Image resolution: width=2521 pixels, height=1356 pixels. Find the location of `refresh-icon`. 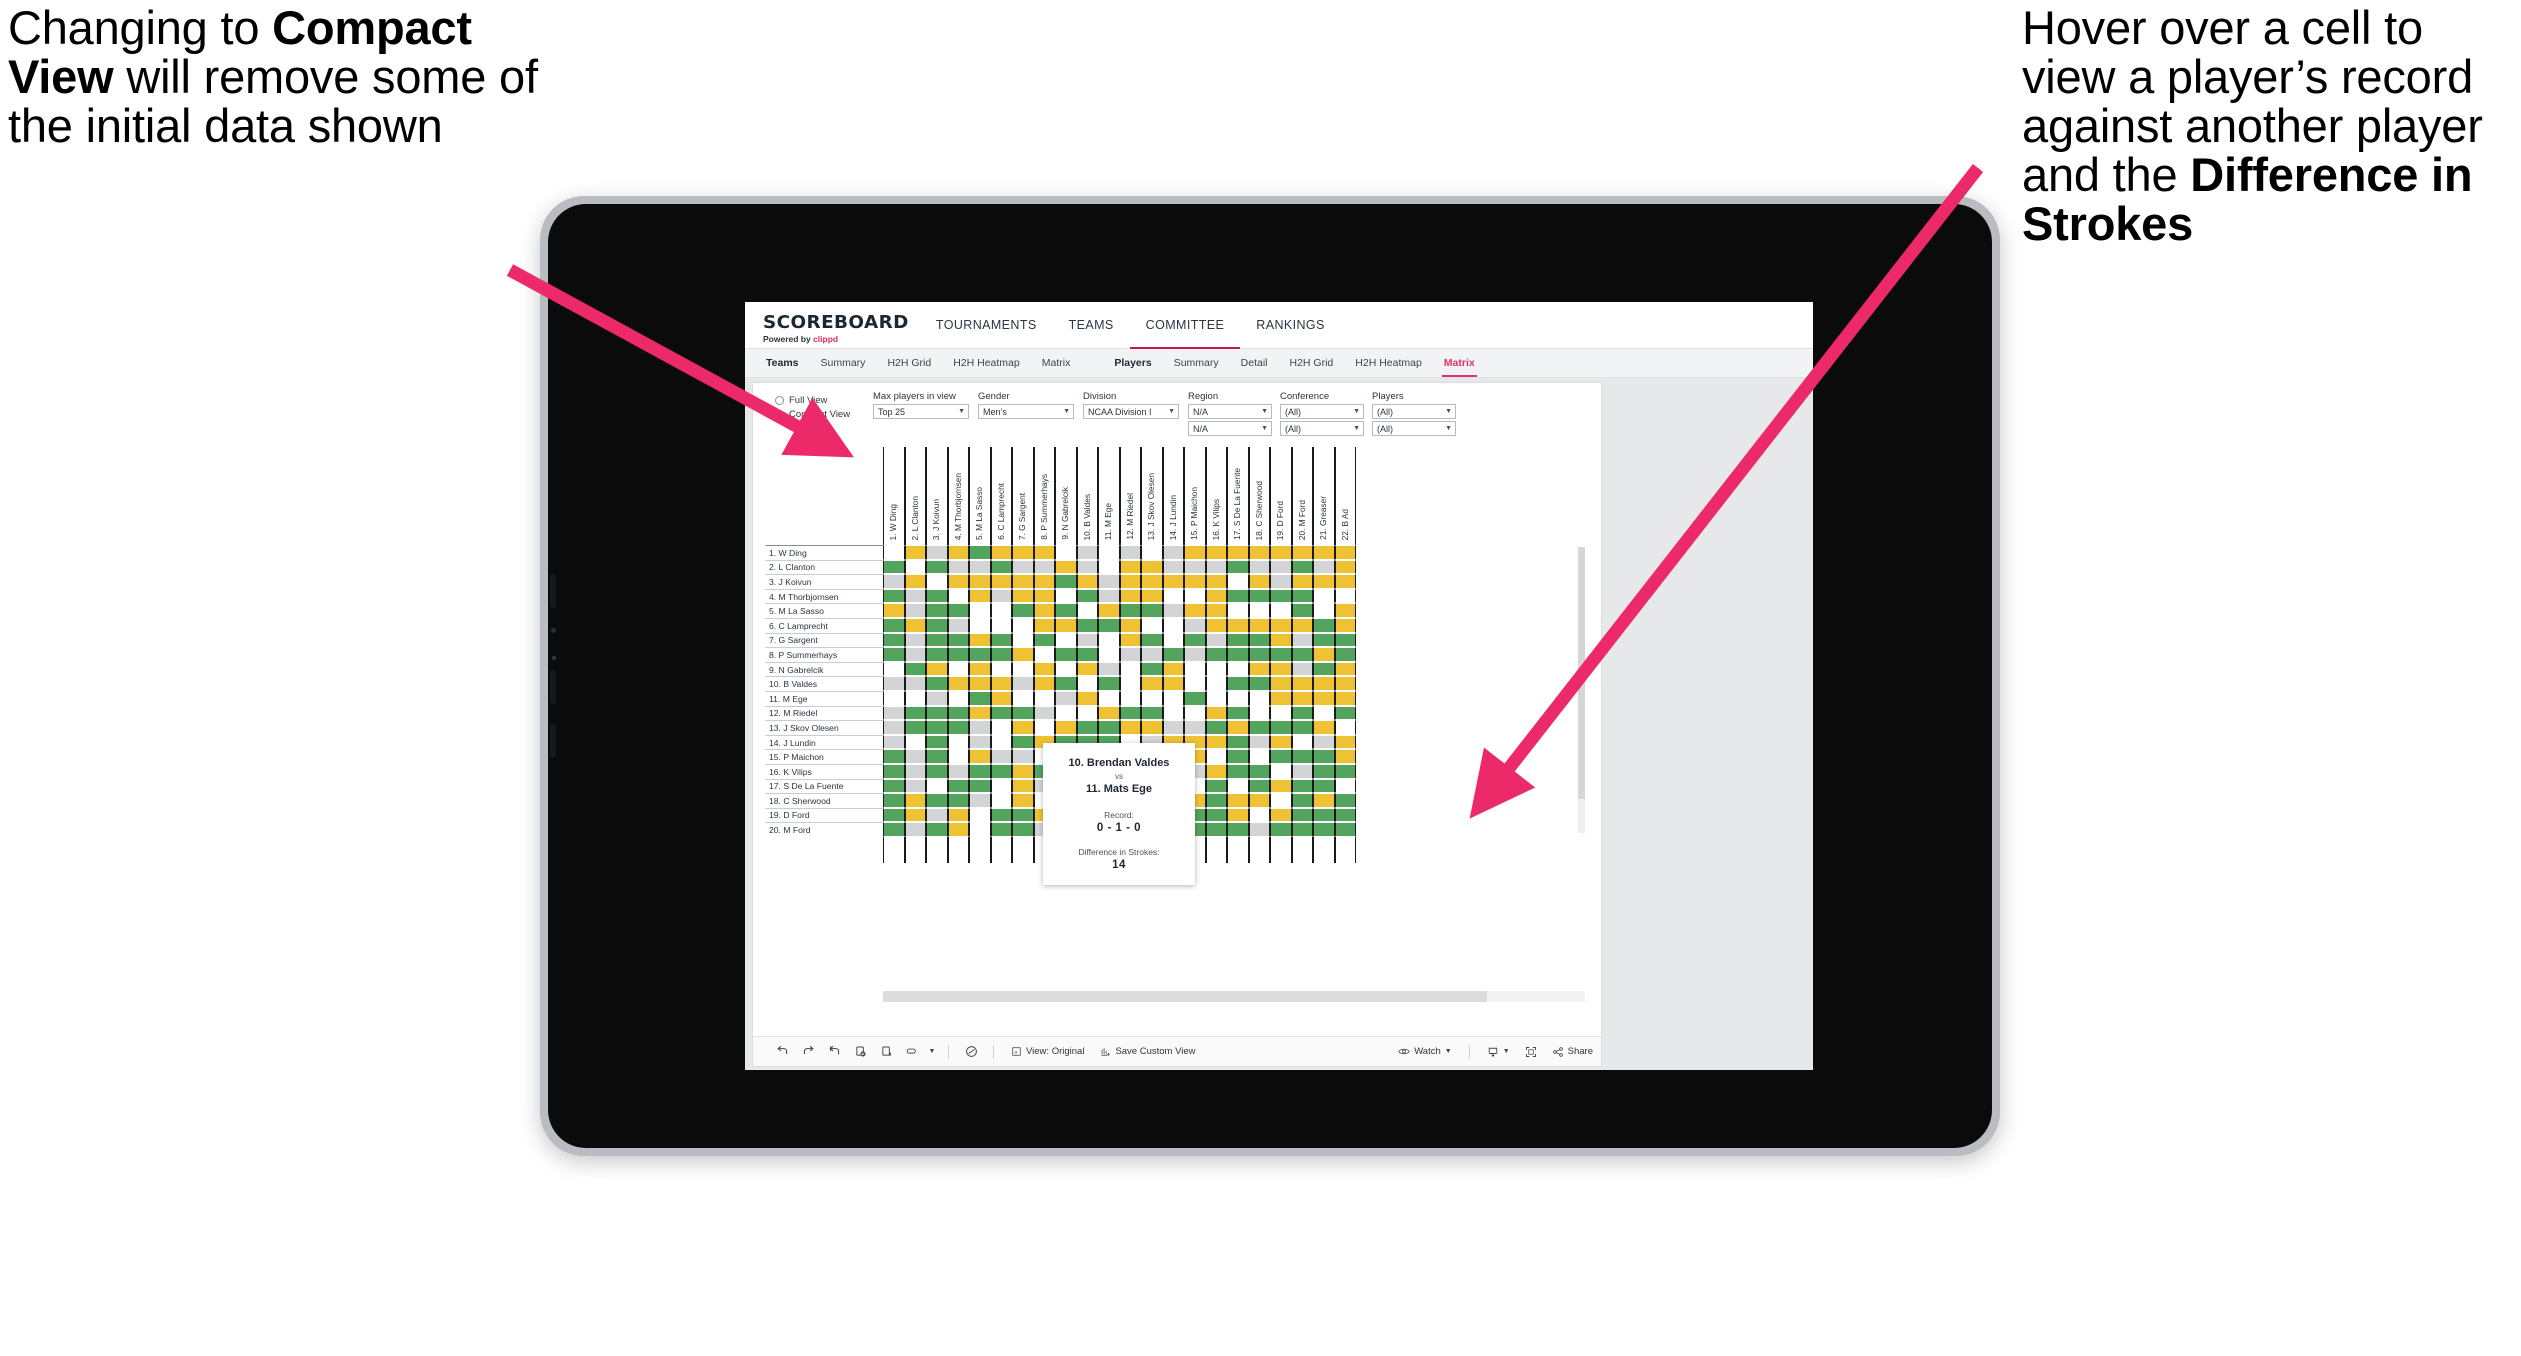

refresh-icon is located at coordinates (860, 1052).